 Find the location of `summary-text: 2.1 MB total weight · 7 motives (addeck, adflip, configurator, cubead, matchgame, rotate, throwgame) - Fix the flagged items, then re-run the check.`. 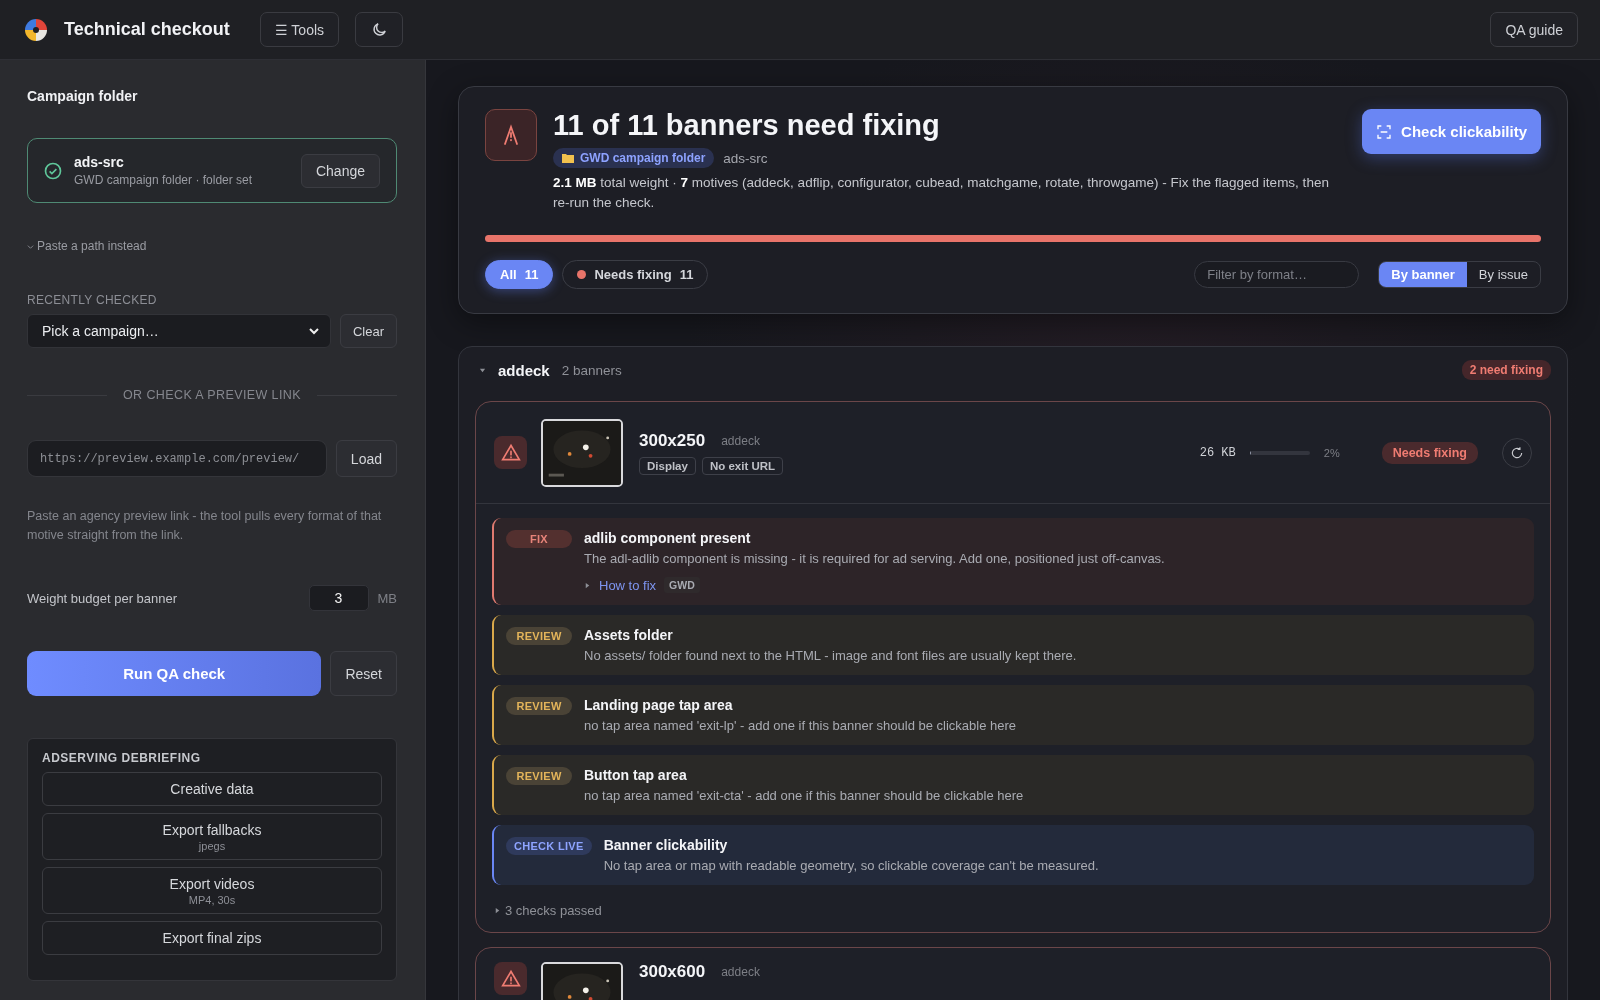

summary-text: 2.1 MB total weight · 7 motives (addeck, adflip, configurator, cubead, matchgame, rotate, throwgame) - Fix the flagged items, then re-run the check. is located at coordinates (941, 193).